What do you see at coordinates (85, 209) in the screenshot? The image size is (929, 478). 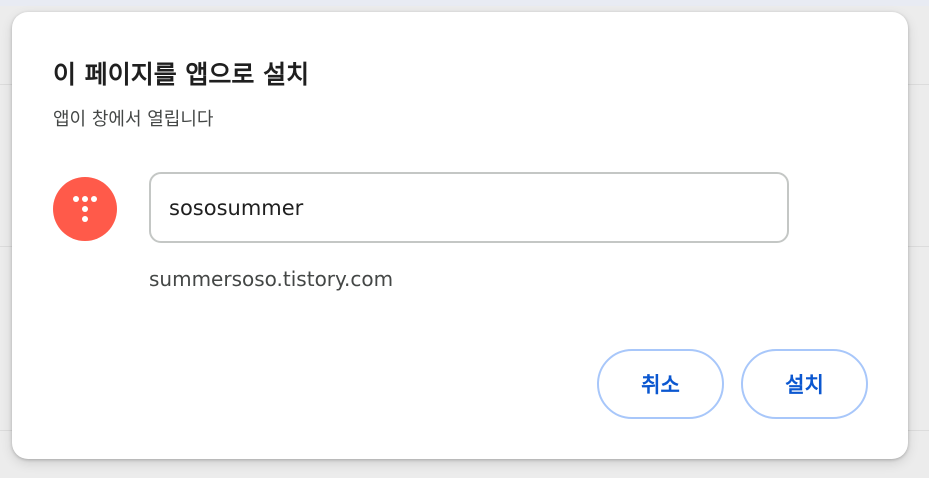 I see `tistory-logo-icon` at bounding box center [85, 209].